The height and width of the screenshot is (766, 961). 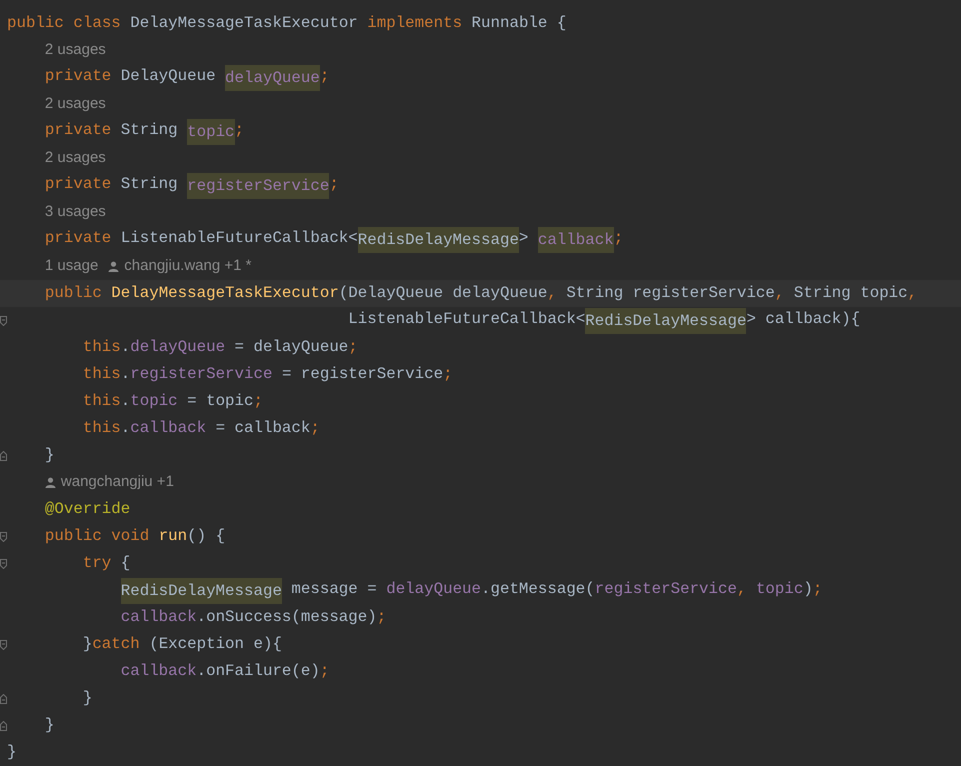 I want to click on code-token: String registerService, so click(x=670, y=293).